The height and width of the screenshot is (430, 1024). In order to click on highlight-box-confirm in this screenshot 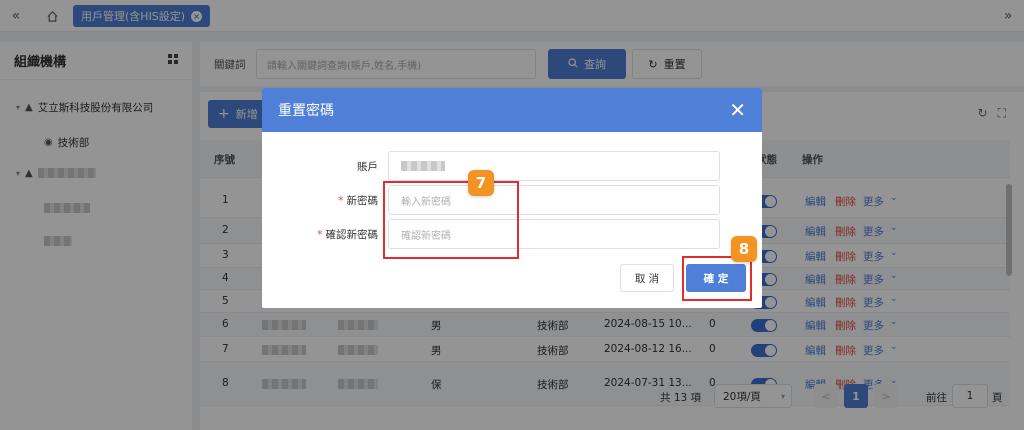, I will do `click(717, 278)`.